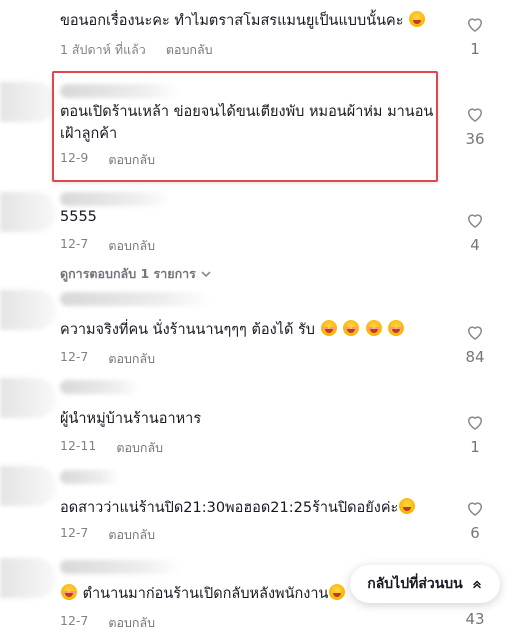  I want to click on like-count: 6, so click(475, 533).